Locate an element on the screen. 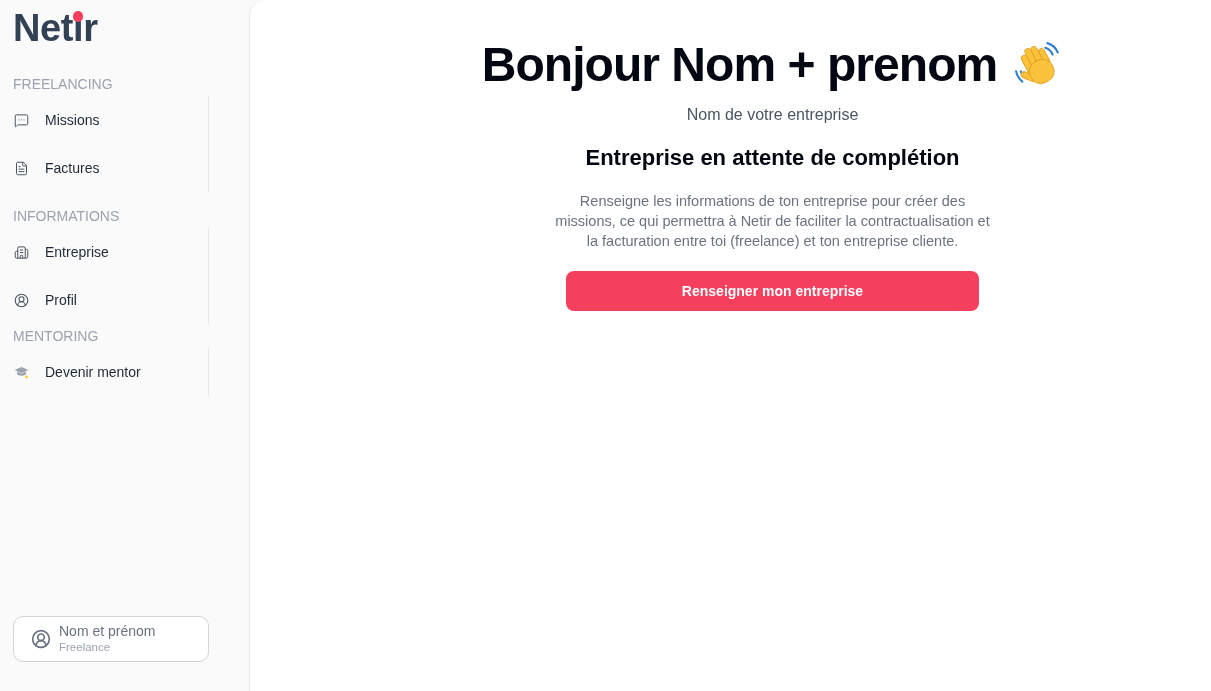 The image size is (1211, 691). netir-logo: Netir is located at coordinates (55, 28).